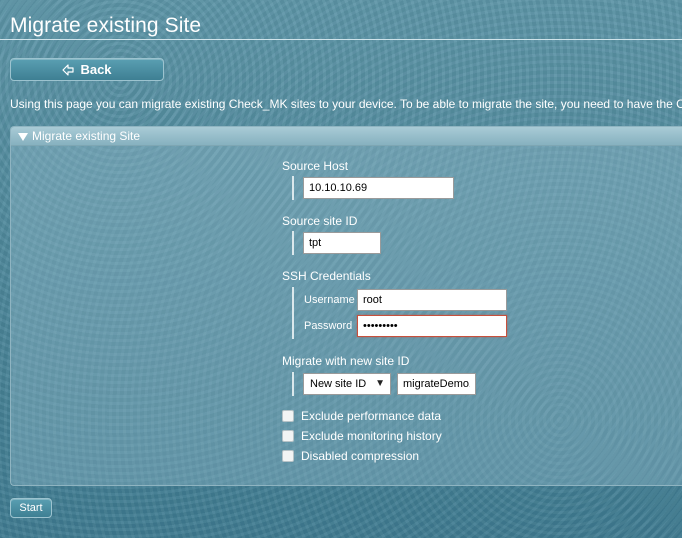  Describe the element at coordinates (346, 136) in the screenshot. I see `panel-header: Migrate existing Site` at that location.